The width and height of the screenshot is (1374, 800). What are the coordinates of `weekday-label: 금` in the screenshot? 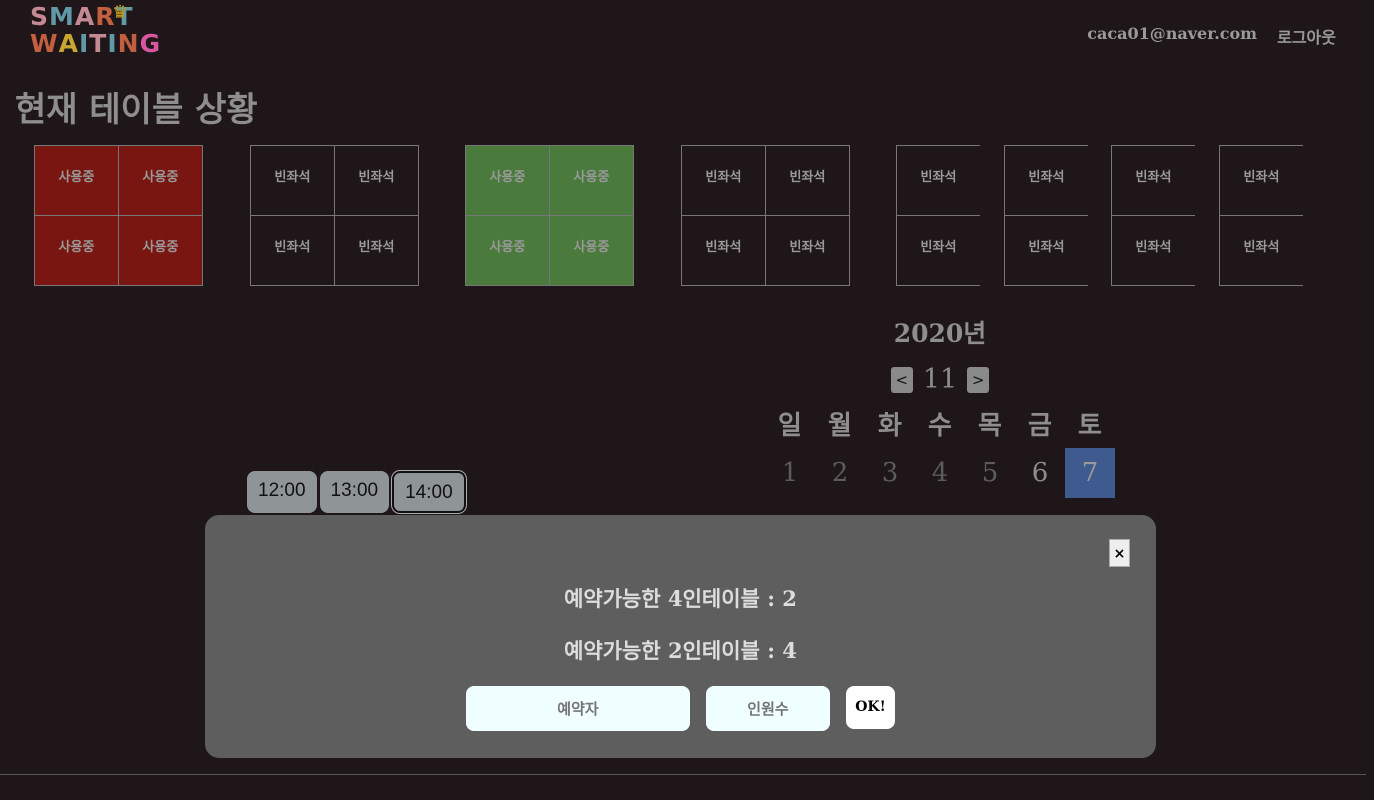 It's located at (1040, 426).